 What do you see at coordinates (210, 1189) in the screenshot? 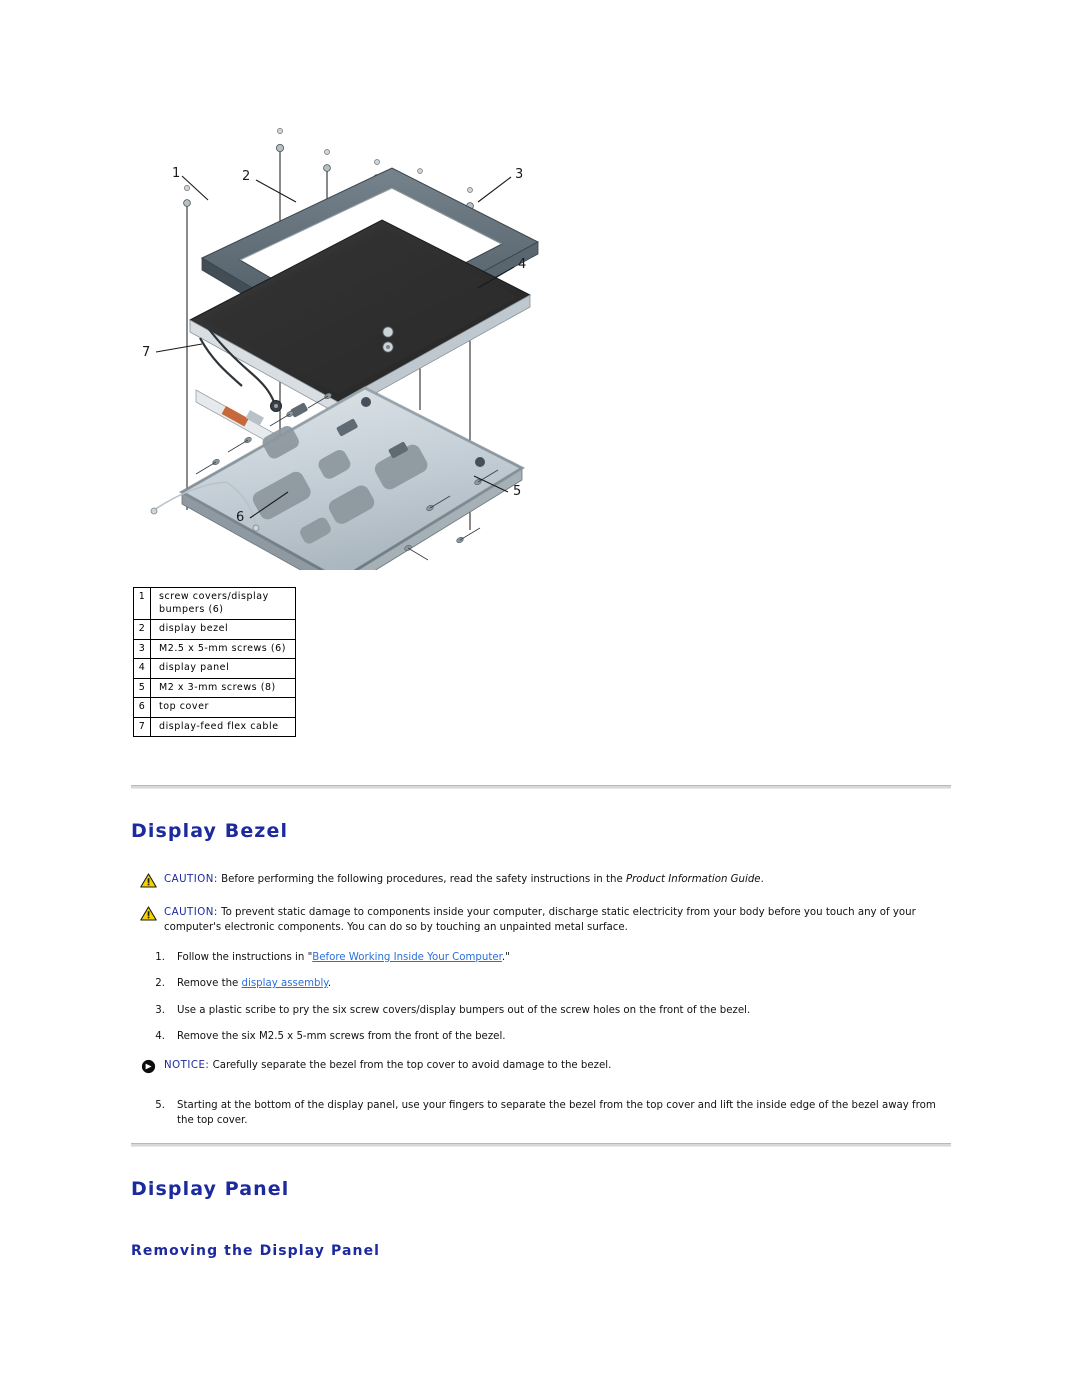
I see `heading-display-panel: Display Panel` at bounding box center [210, 1189].